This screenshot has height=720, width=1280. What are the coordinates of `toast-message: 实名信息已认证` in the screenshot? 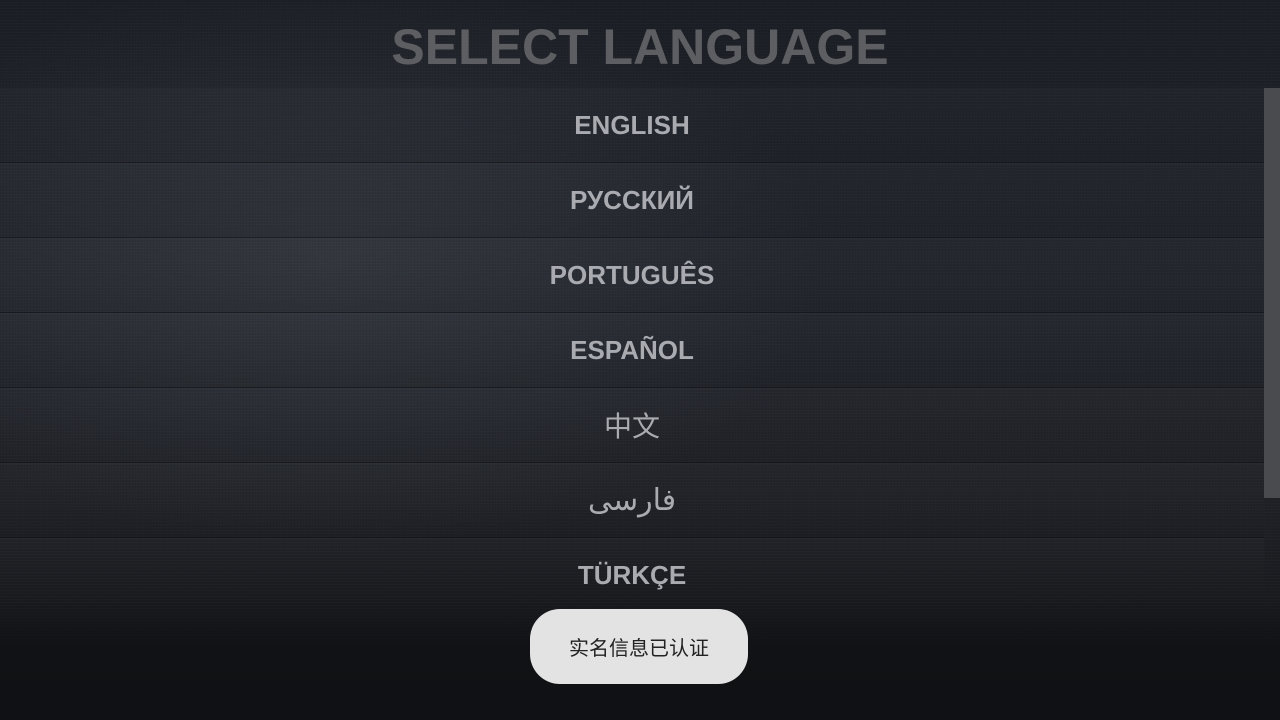 It's located at (639, 648).